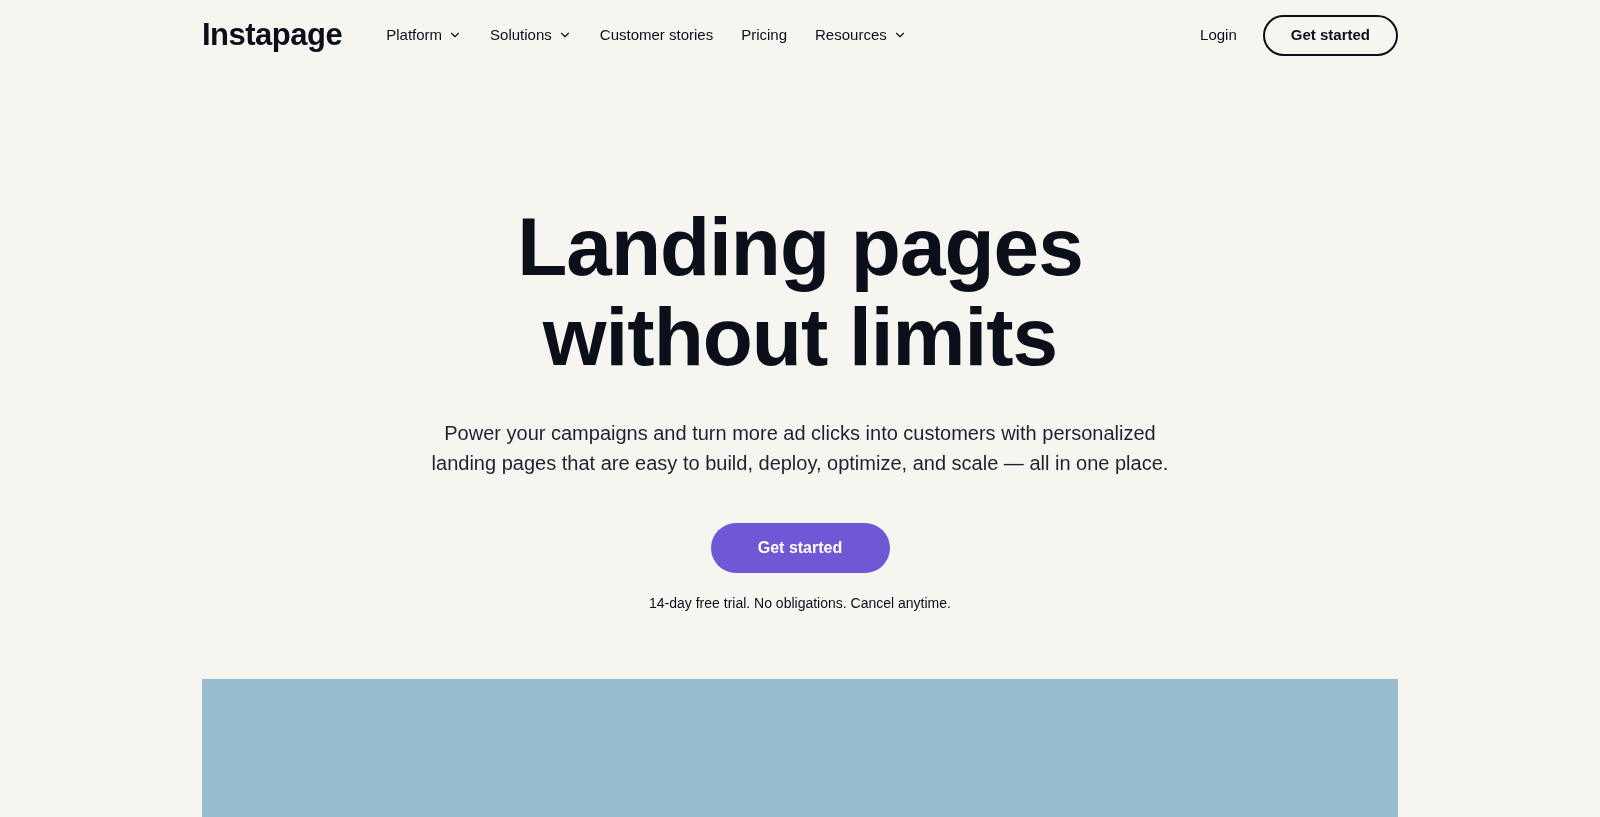 The height and width of the screenshot is (817, 1600). Describe the element at coordinates (1218, 35) in the screenshot. I see `login-link: Login` at that location.